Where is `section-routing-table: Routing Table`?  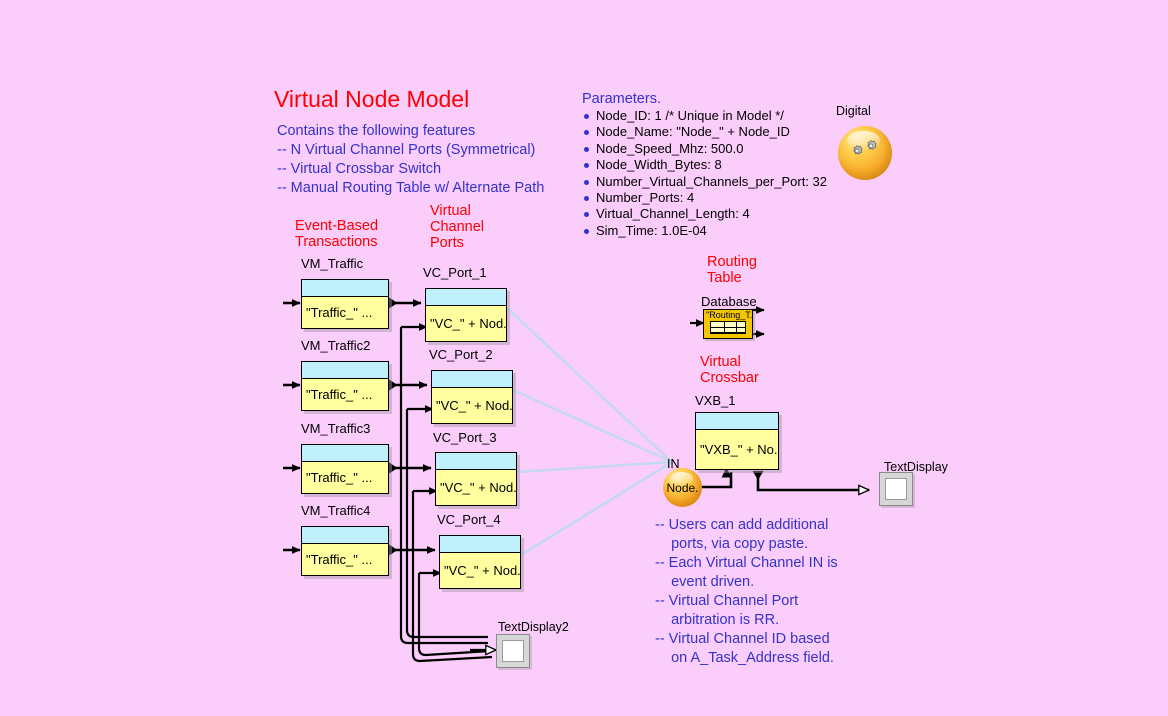
section-routing-table: Routing Table is located at coordinates (732, 270).